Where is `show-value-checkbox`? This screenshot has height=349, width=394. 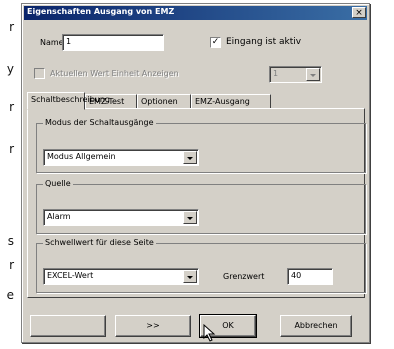
show-value-checkbox is located at coordinates (39, 73).